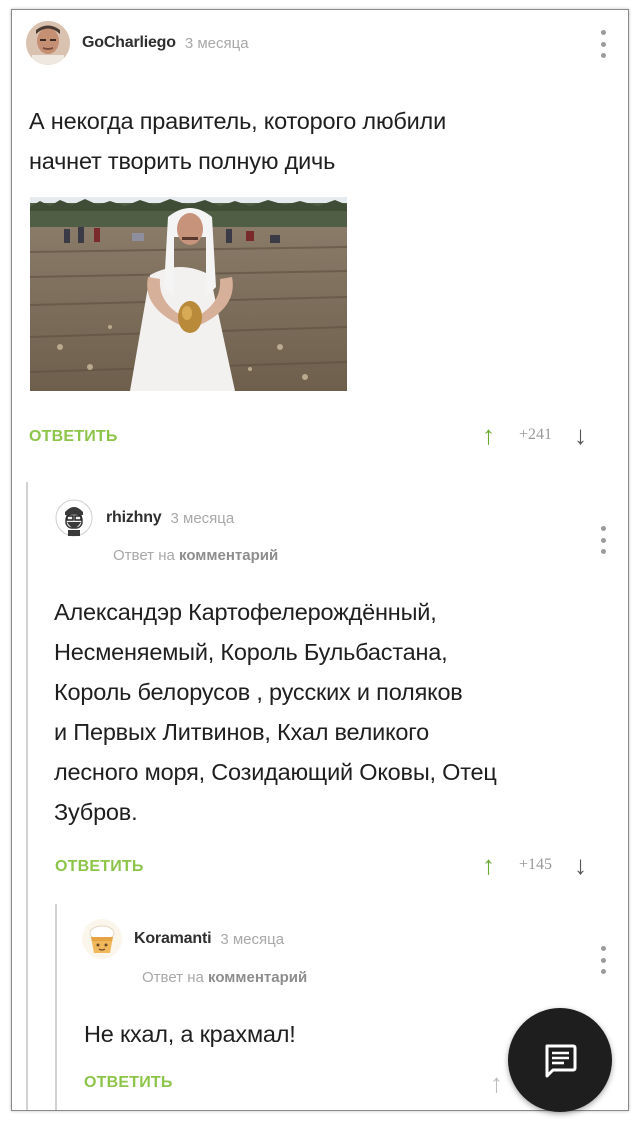  I want to click on username: GoCharliego, so click(129, 43).